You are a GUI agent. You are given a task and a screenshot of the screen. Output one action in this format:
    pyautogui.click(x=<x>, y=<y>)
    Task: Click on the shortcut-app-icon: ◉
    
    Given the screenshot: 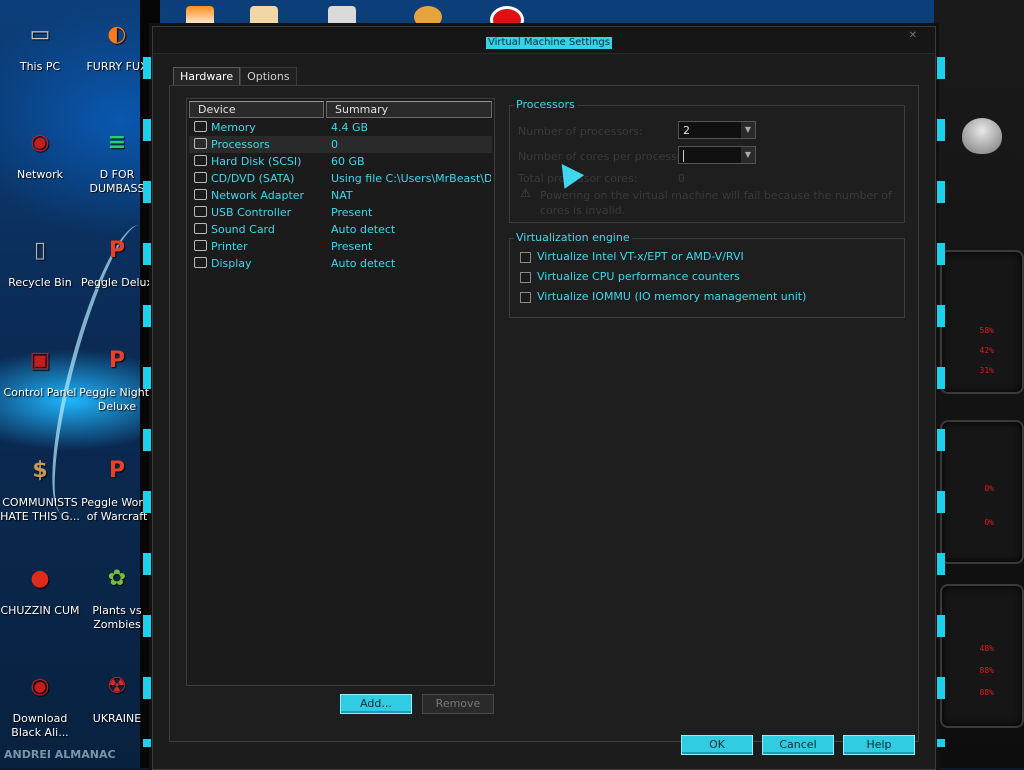 What is the action you would take?
    pyautogui.click(x=40, y=686)
    